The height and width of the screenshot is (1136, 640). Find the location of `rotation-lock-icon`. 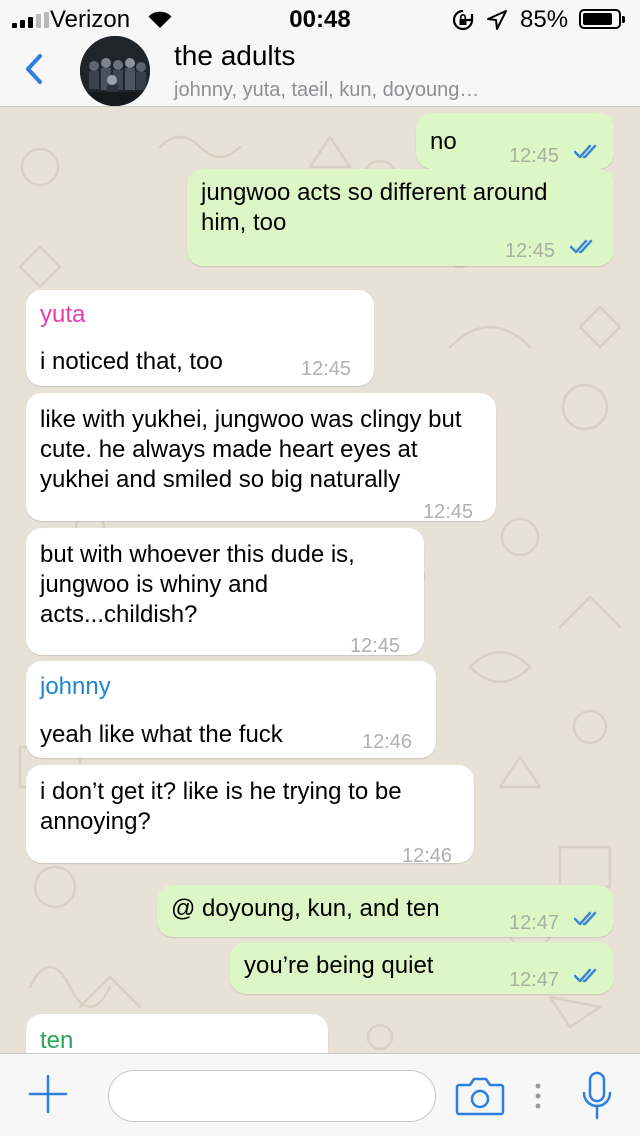

rotation-lock-icon is located at coordinates (463, 20).